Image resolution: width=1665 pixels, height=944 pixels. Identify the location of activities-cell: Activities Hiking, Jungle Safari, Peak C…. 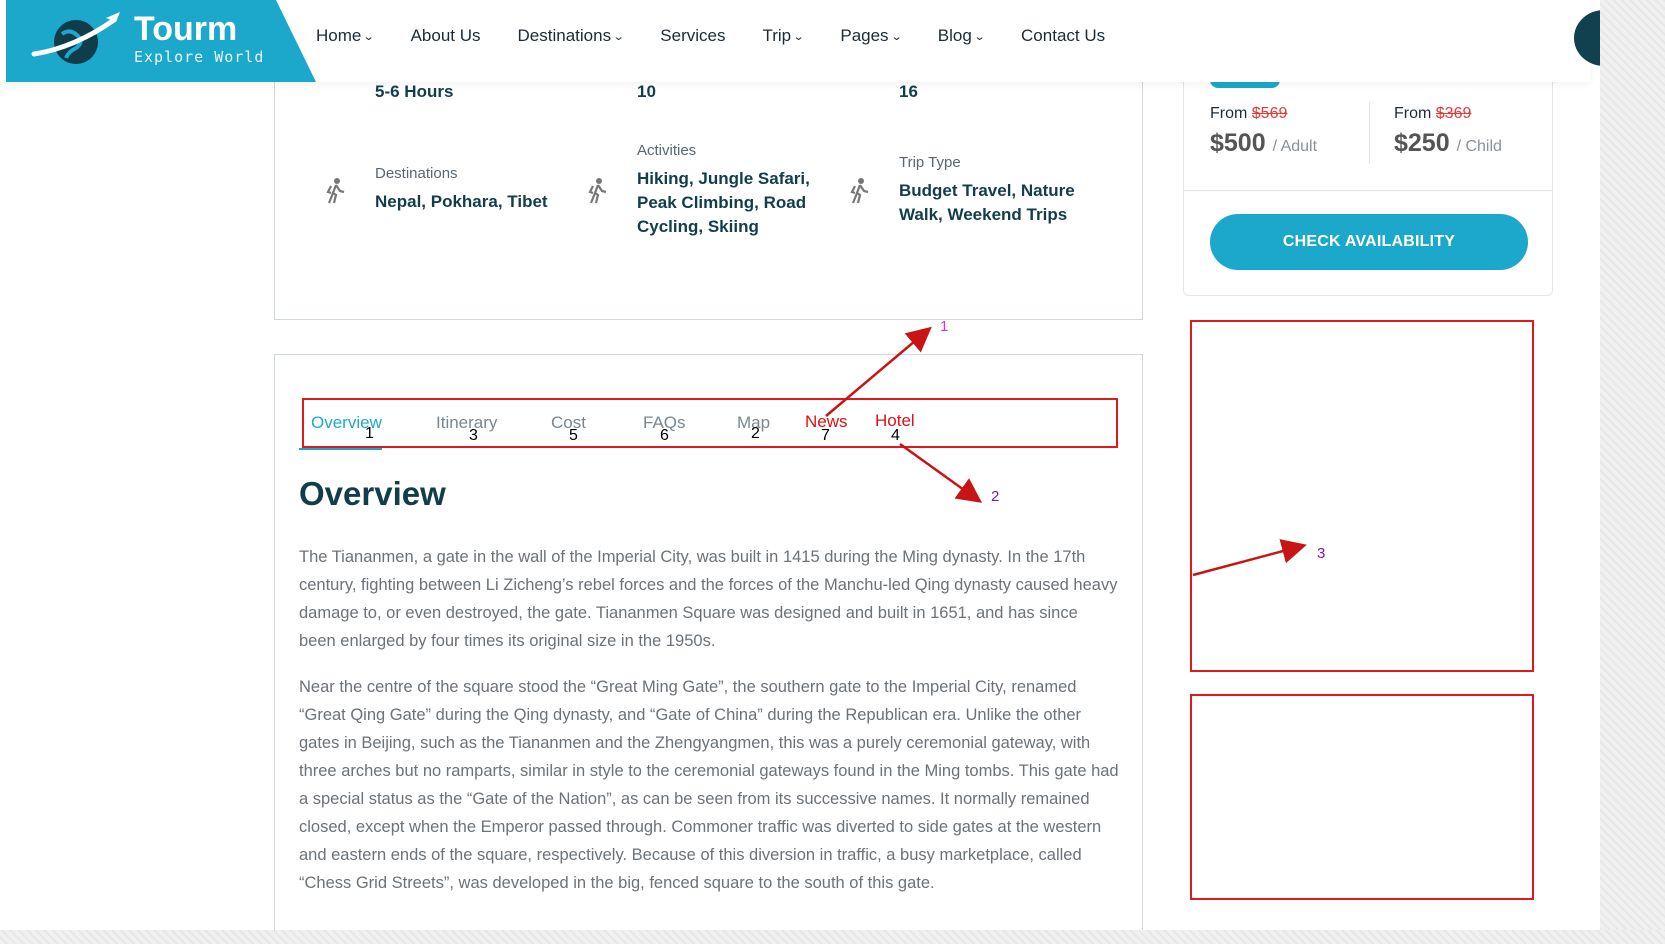
(729, 190).